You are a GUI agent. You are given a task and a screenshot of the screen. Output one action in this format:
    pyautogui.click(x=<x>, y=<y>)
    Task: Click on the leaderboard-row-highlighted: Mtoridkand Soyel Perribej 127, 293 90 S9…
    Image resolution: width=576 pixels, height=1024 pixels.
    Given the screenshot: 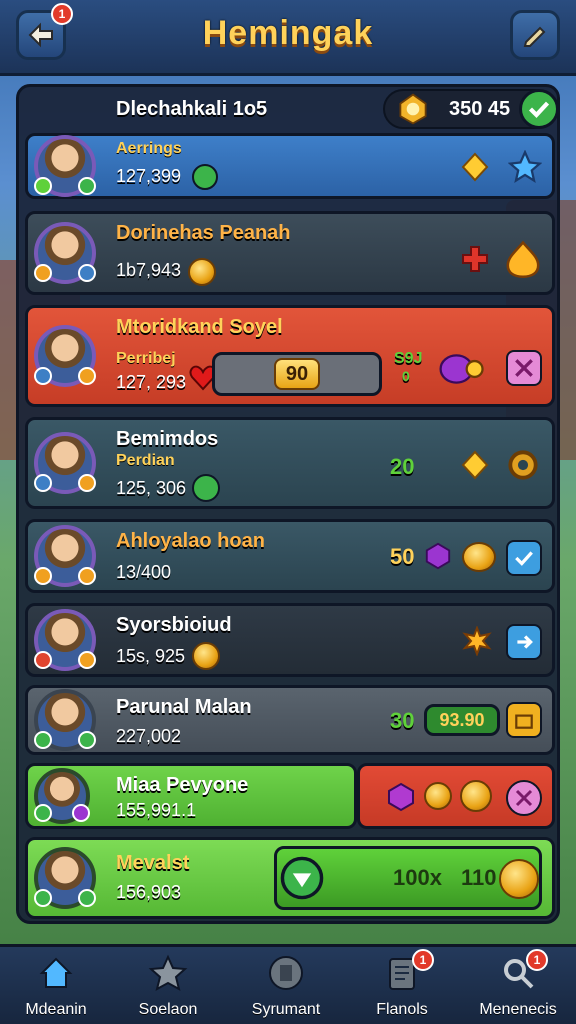 What is the action you would take?
    pyautogui.click(x=290, y=356)
    